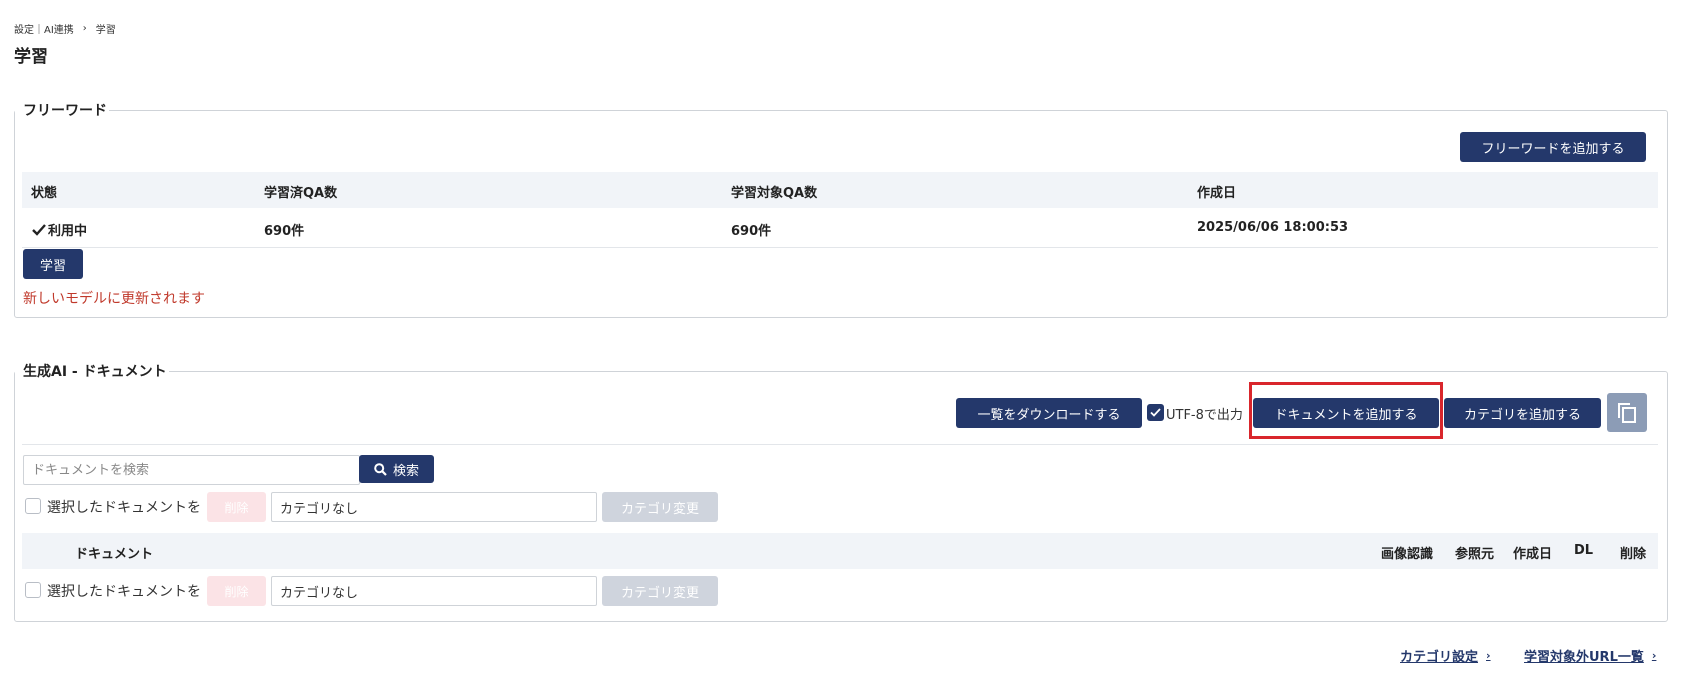 The image size is (1681, 697). Describe the element at coordinates (774, 193) in the screenshot. I see `column-target-qa: 学習対象QA数` at that location.